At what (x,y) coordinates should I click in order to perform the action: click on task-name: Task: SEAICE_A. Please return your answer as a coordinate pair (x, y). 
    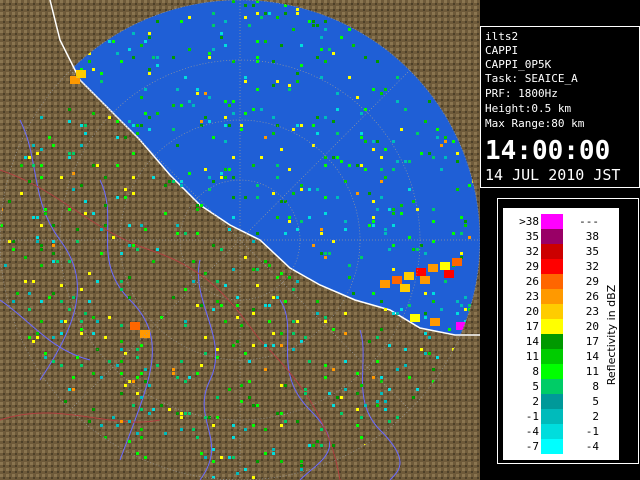
    Looking at the image, I should click on (531, 78).